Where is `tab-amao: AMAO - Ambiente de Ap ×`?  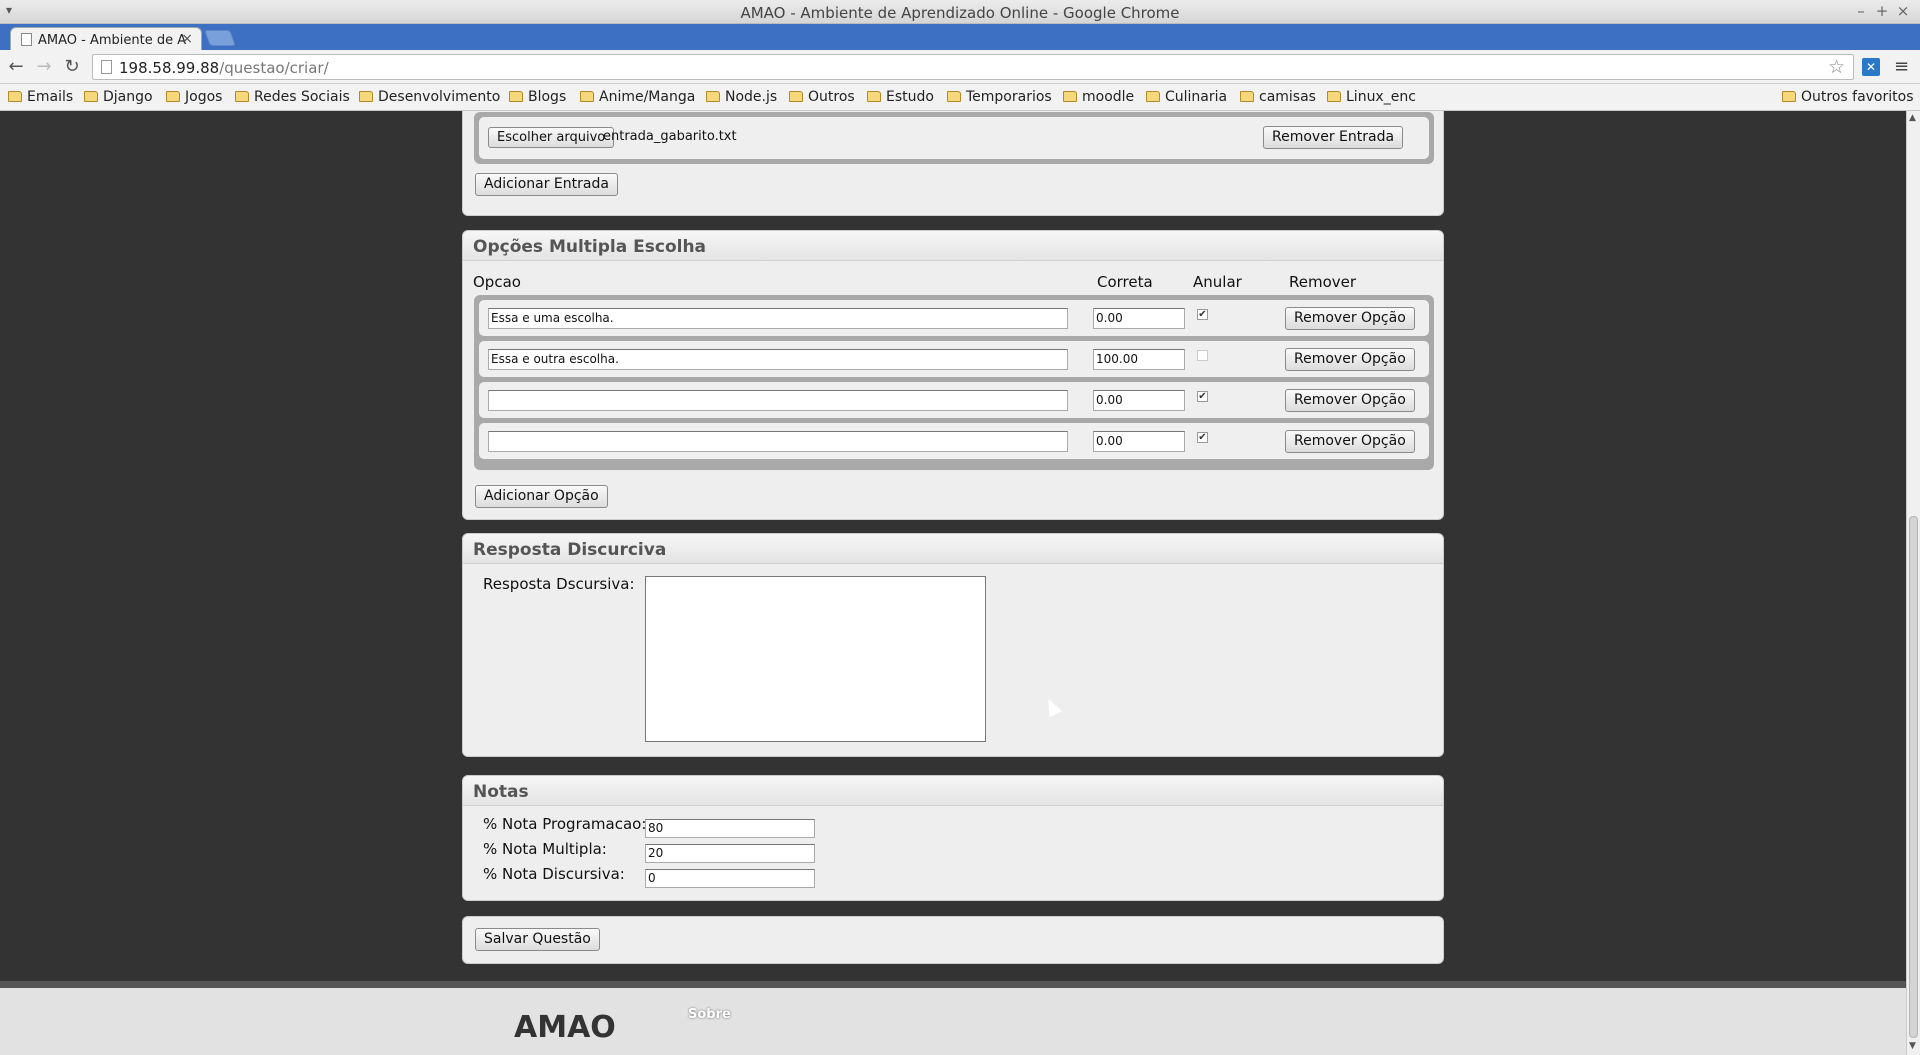
tab-amao: AMAO - Ambiente de Ap × is located at coordinates (106, 39).